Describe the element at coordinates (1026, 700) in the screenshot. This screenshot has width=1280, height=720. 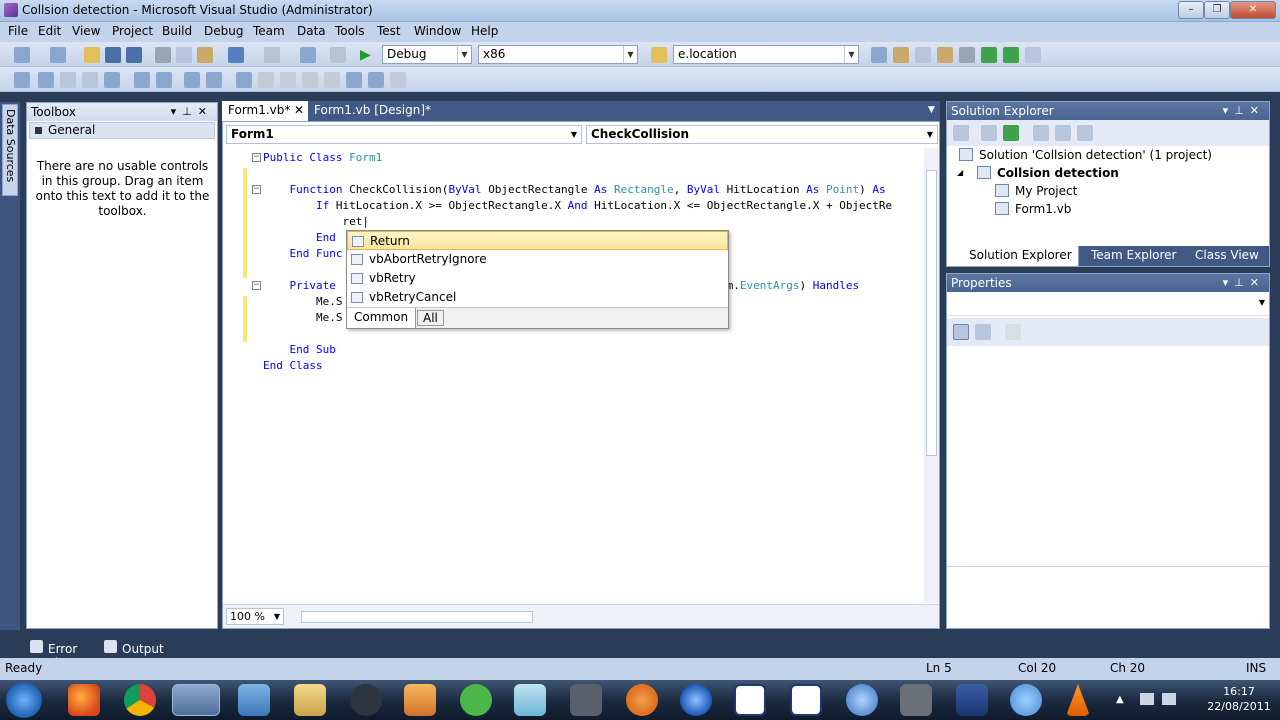
I see `paint-icon` at that location.